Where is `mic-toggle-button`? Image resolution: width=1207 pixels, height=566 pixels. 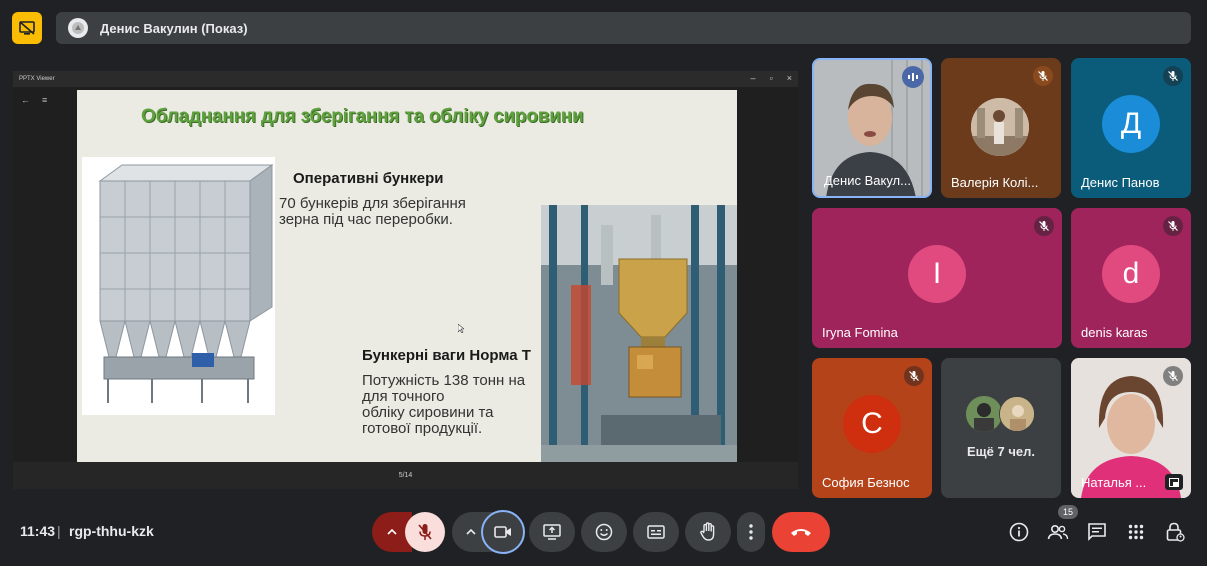 mic-toggle-button is located at coordinates (425, 532).